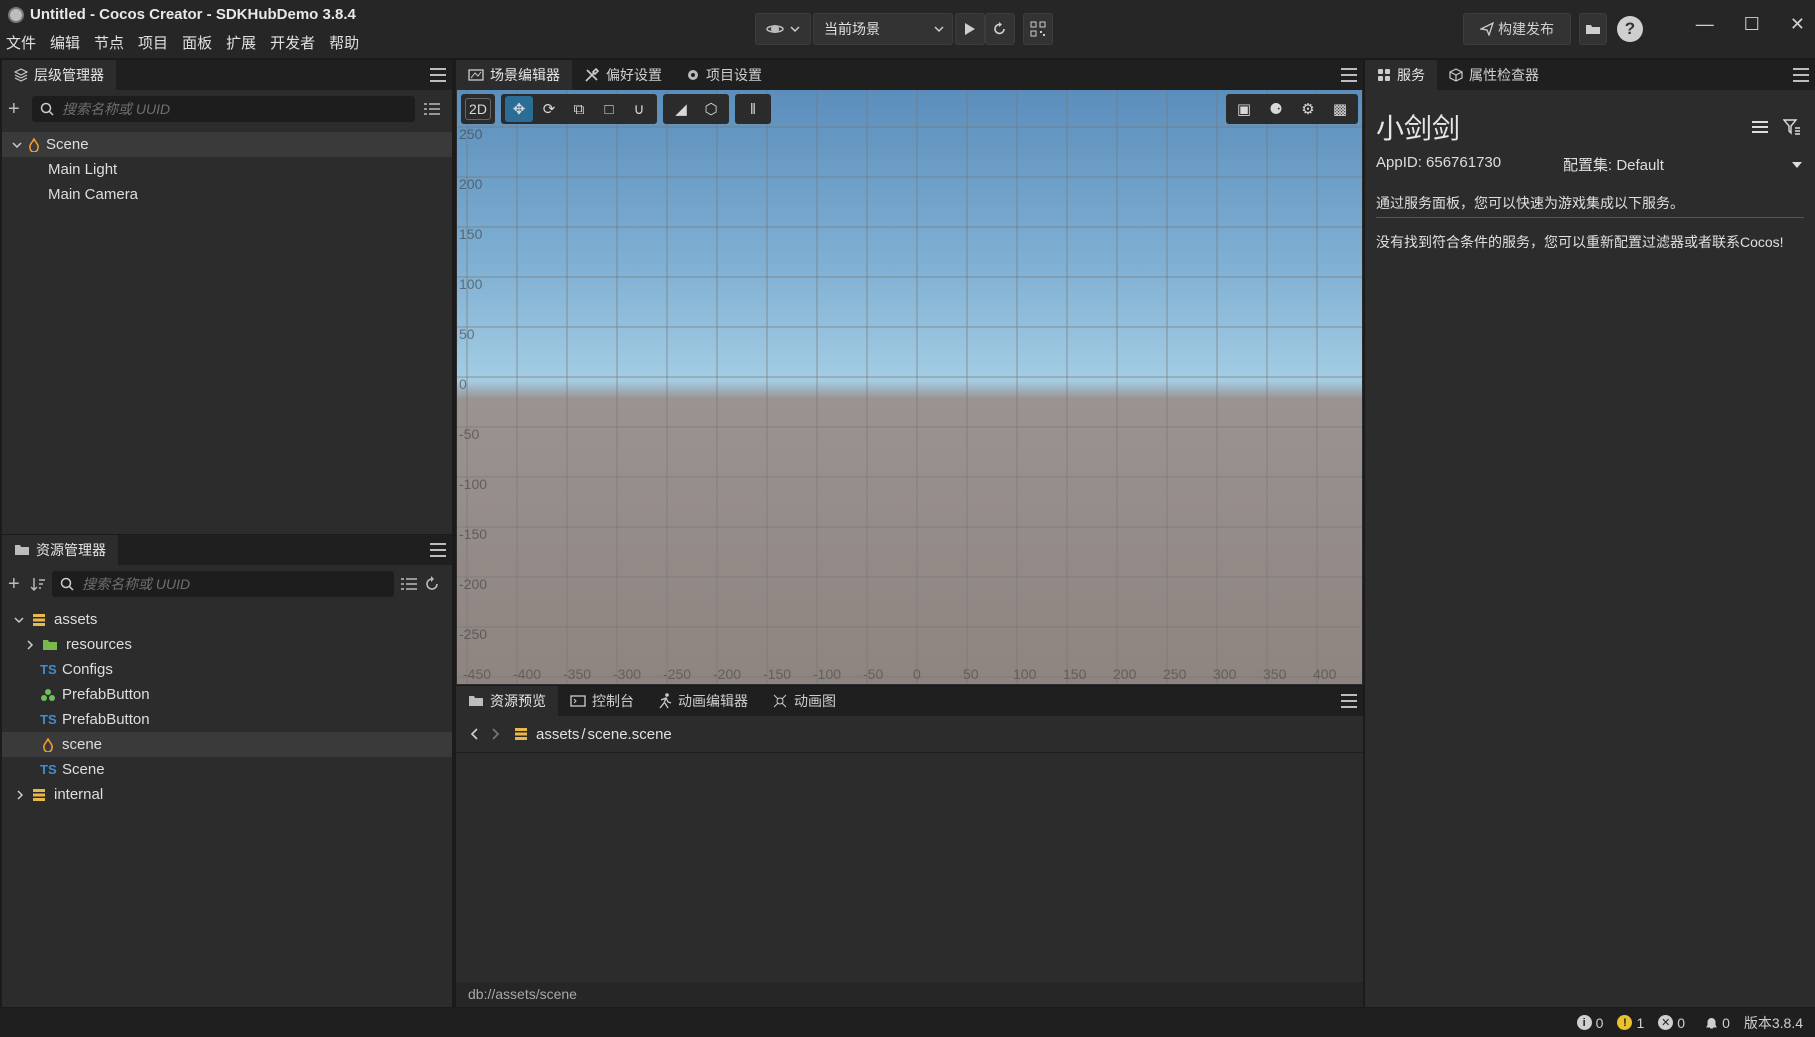  I want to click on asset-item-prefab-script: TS PrefabButton, so click(227, 719).